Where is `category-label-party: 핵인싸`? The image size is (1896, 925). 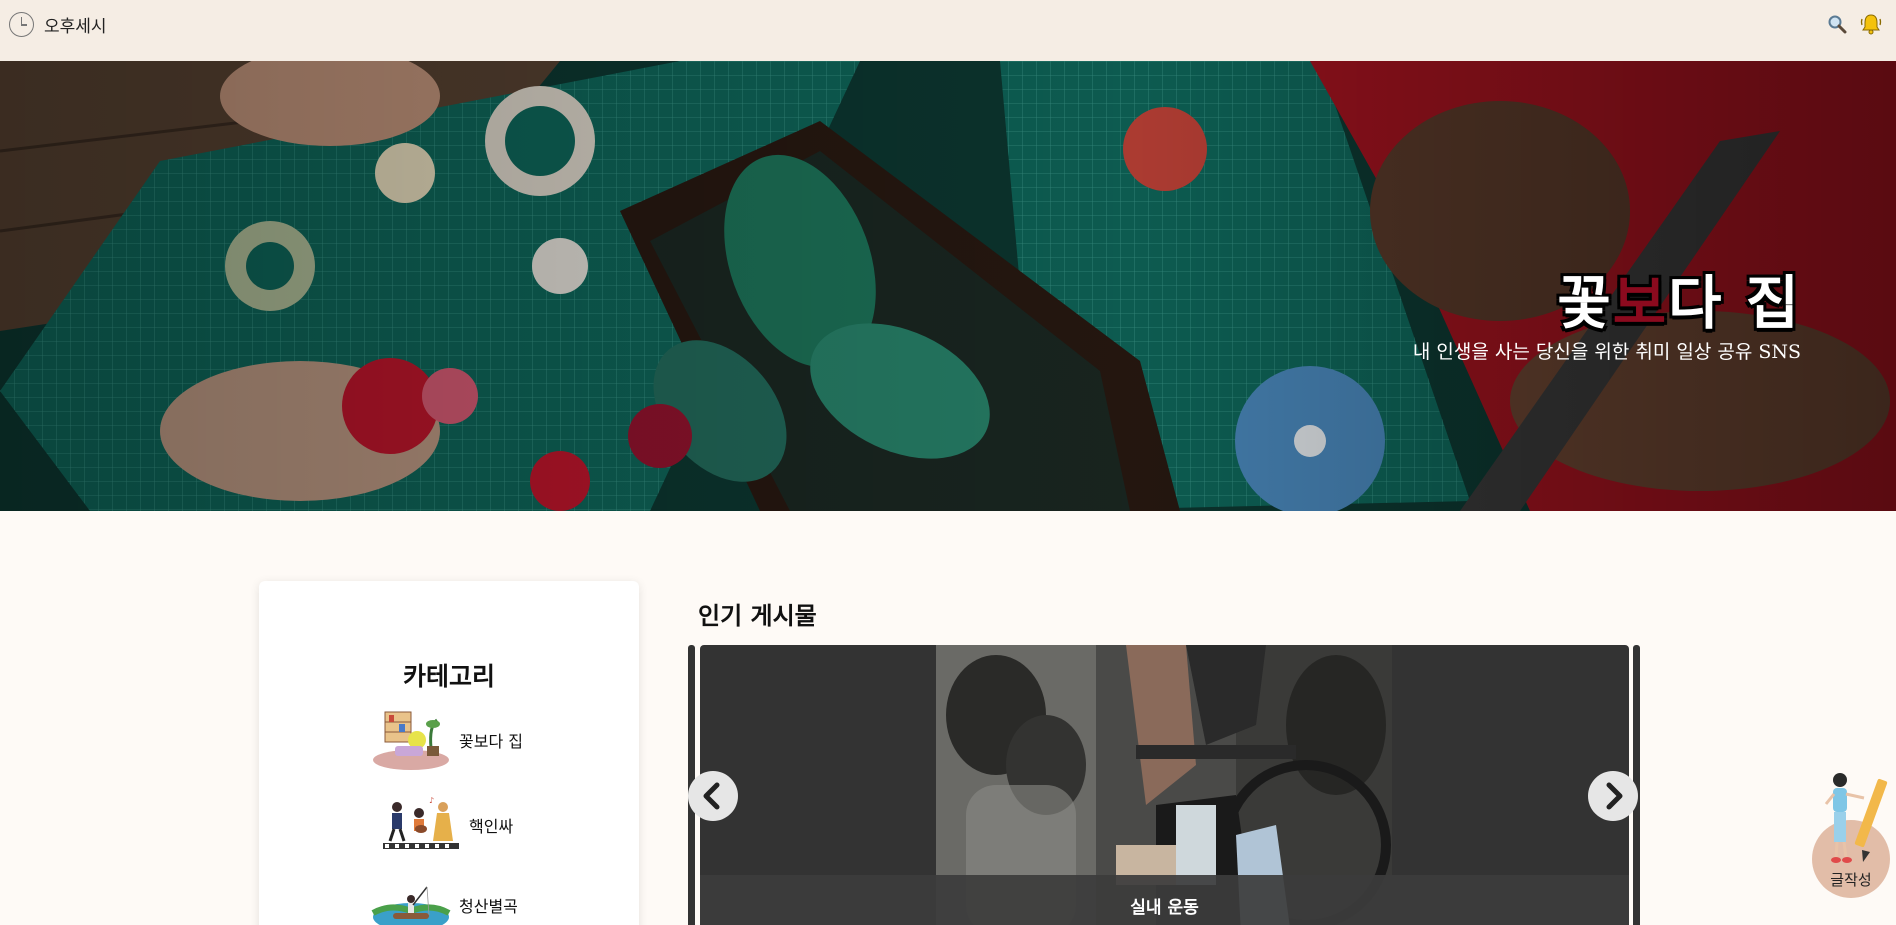
category-label-party: 핵인싸 is located at coordinates (491, 825).